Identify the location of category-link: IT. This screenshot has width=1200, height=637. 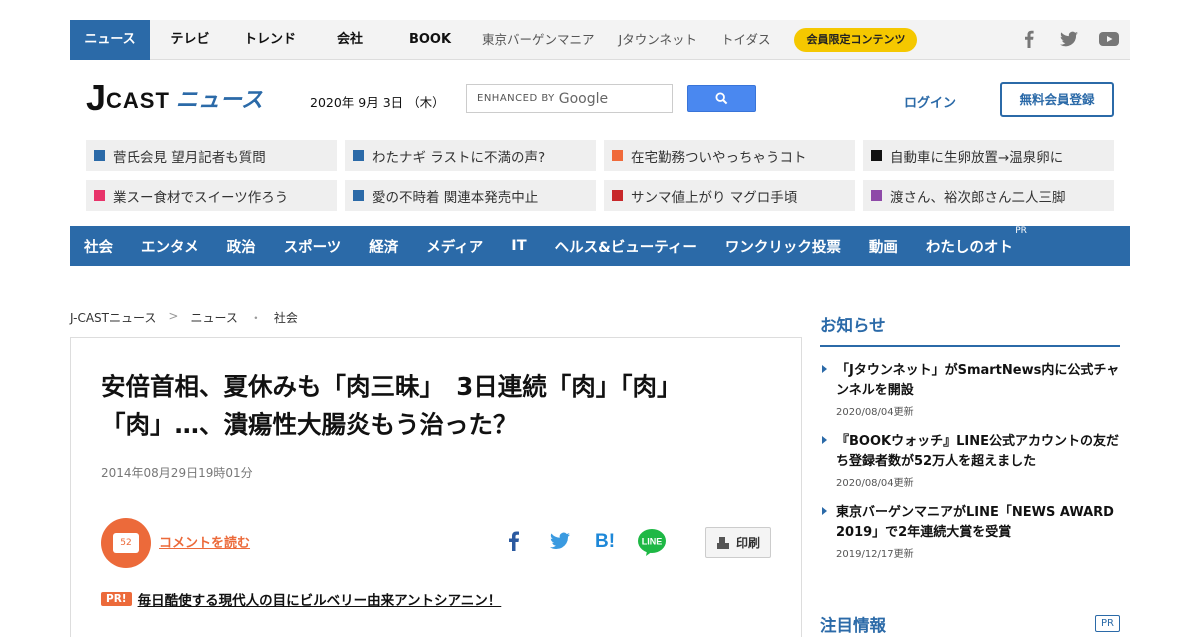
(518, 246).